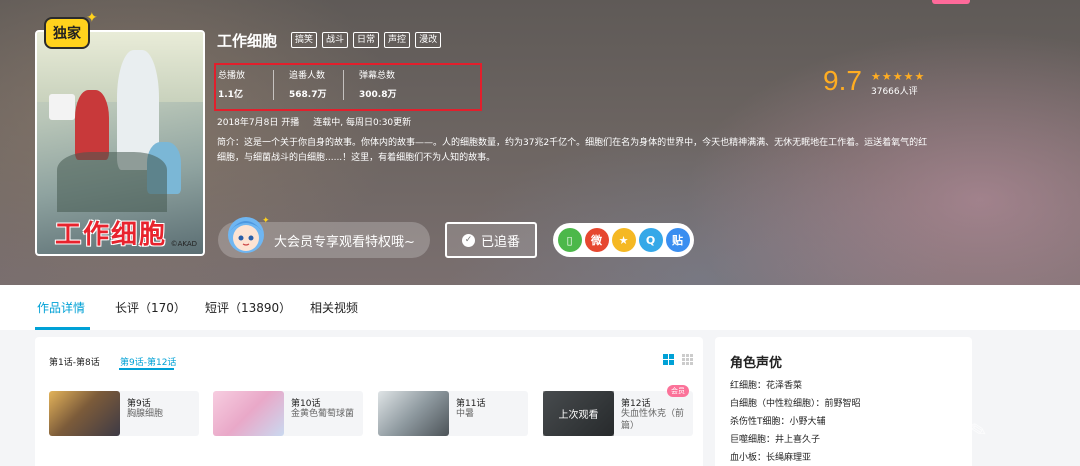 The width and height of the screenshot is (1080, 466). Describe the element at coordinates (344, 242) in the screenshot. I see `vip-promo-text: 大会员专享观看特权哦~` at that location.